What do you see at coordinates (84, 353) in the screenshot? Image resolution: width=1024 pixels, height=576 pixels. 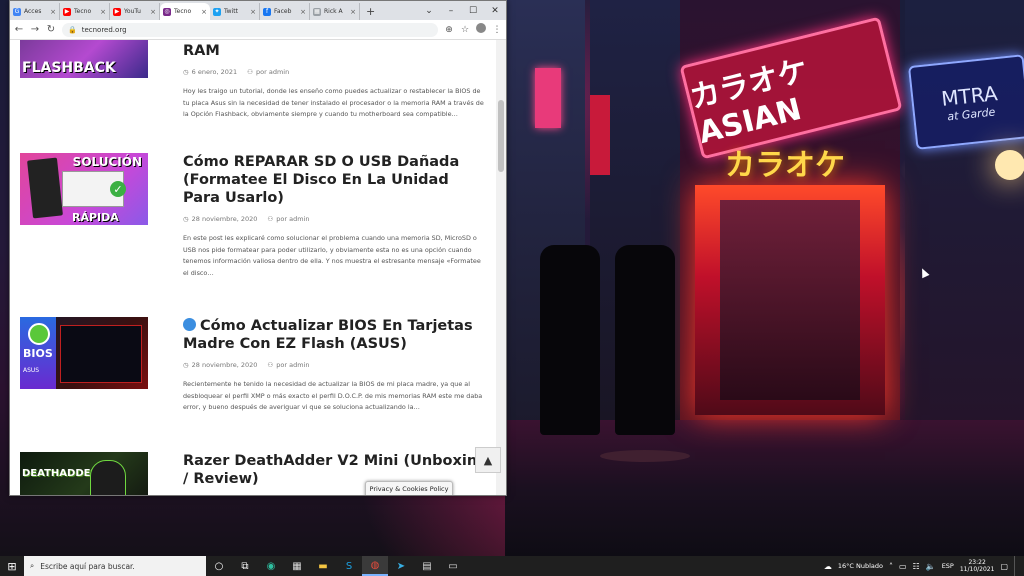 I see `post-thumbnail: BIOS ASUS` at bounding box center [84, 353].